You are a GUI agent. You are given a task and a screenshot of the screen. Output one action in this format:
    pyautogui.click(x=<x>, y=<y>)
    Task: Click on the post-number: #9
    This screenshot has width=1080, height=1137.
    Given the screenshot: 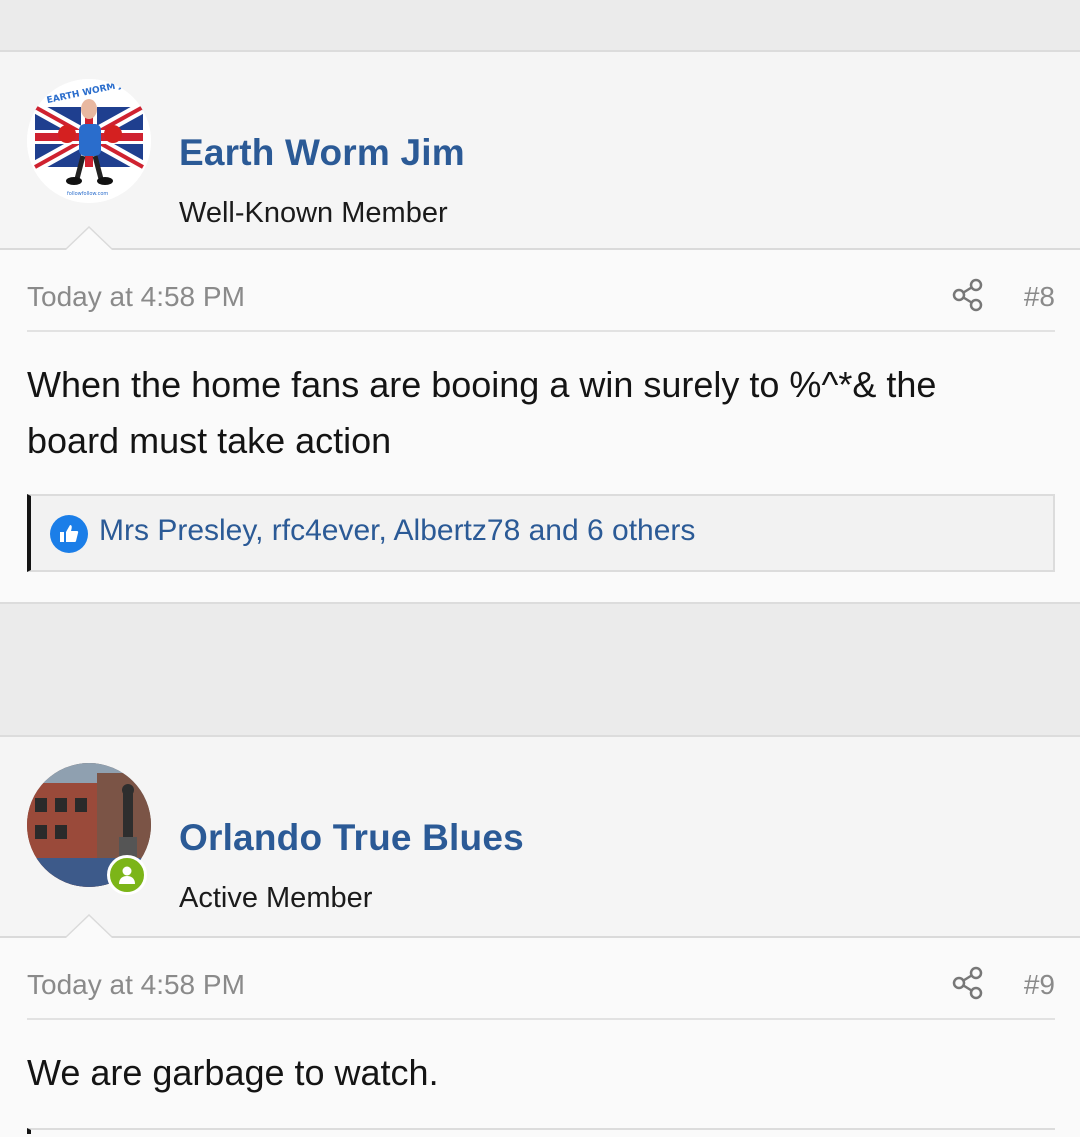 What is the action you would take?
    pyautogui.click(x=1039, y=985)
    